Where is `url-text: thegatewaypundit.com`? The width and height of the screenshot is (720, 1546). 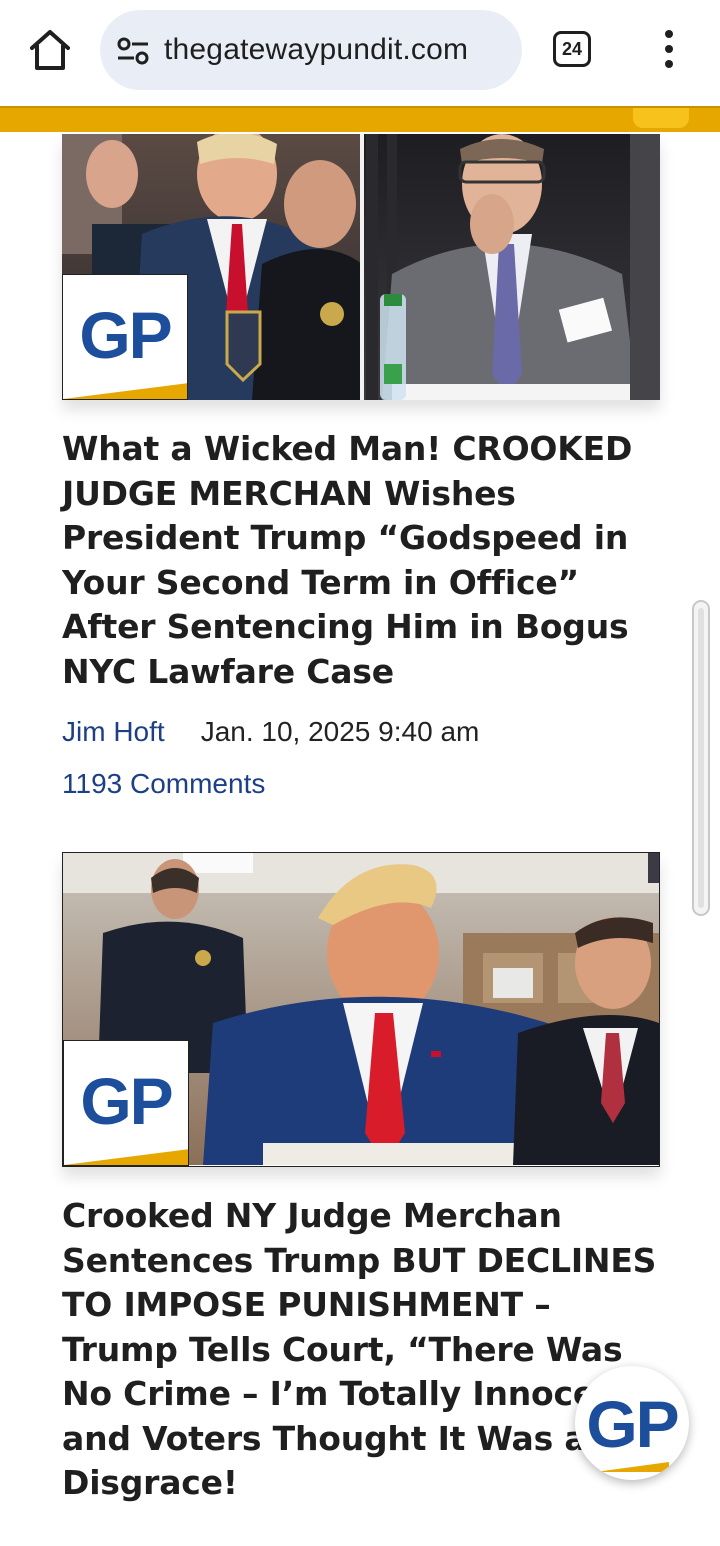 url-text: thegatewaypundit.com is located at coordinates (316, 50).